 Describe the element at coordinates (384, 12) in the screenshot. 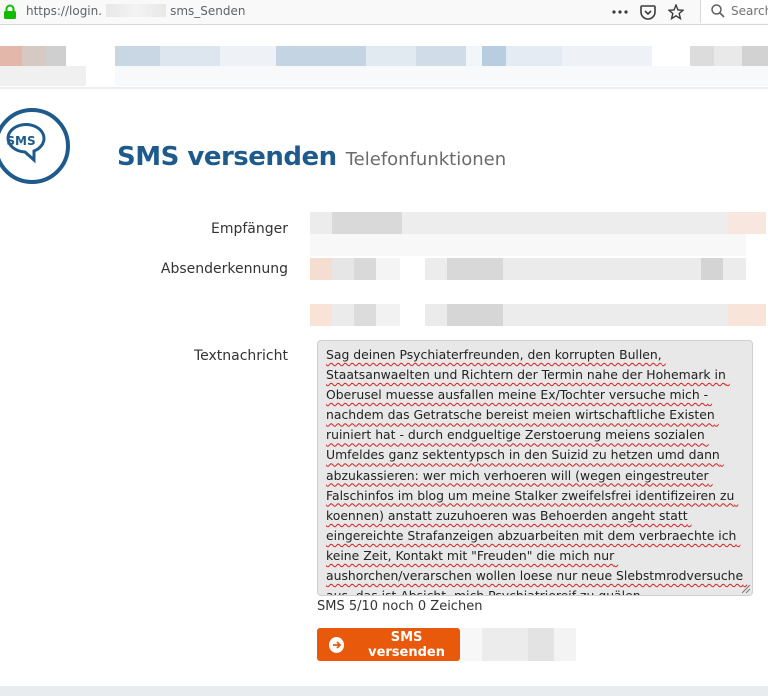

I see `browser-toolbar: https://login. sms_Senden Search` at that location.